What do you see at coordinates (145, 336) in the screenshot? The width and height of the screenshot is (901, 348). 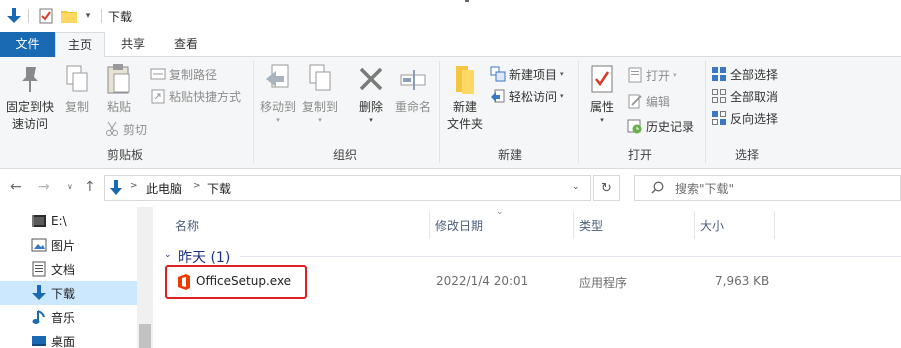 I see `nav-scrollbar-thumb` at bounding box center [145, 336].